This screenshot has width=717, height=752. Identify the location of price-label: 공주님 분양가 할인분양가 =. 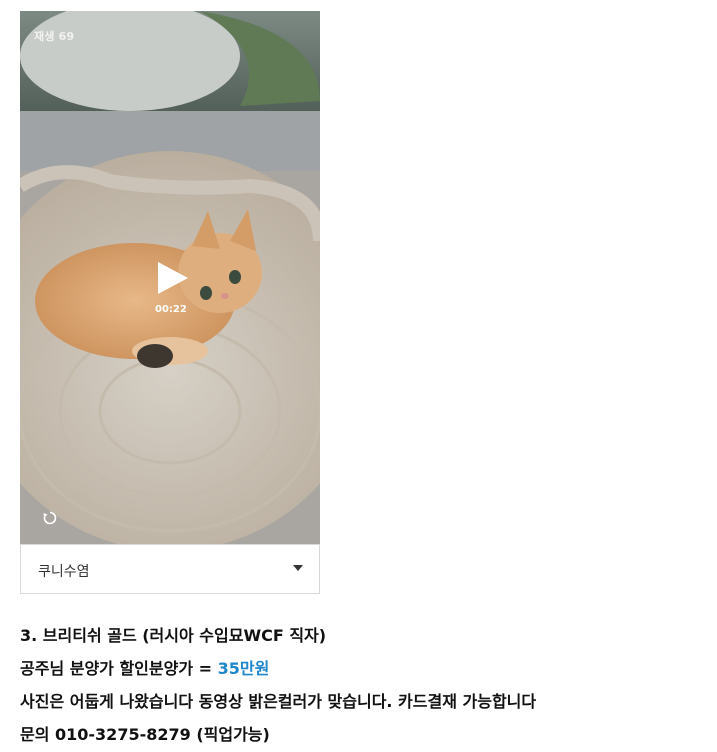
(119, 668).